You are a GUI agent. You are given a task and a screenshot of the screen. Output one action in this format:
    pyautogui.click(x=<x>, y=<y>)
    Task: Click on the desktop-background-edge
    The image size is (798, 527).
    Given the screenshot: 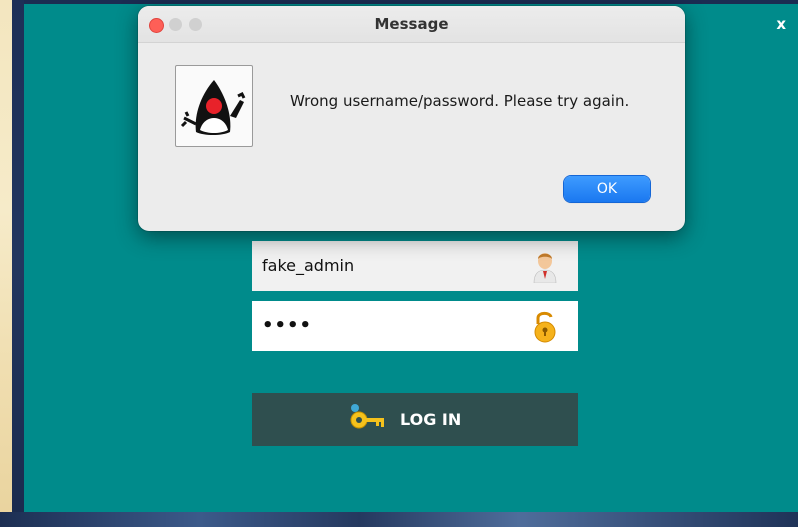 What is the action you would take?
    pyautogui.click(x=18, y=263)
    